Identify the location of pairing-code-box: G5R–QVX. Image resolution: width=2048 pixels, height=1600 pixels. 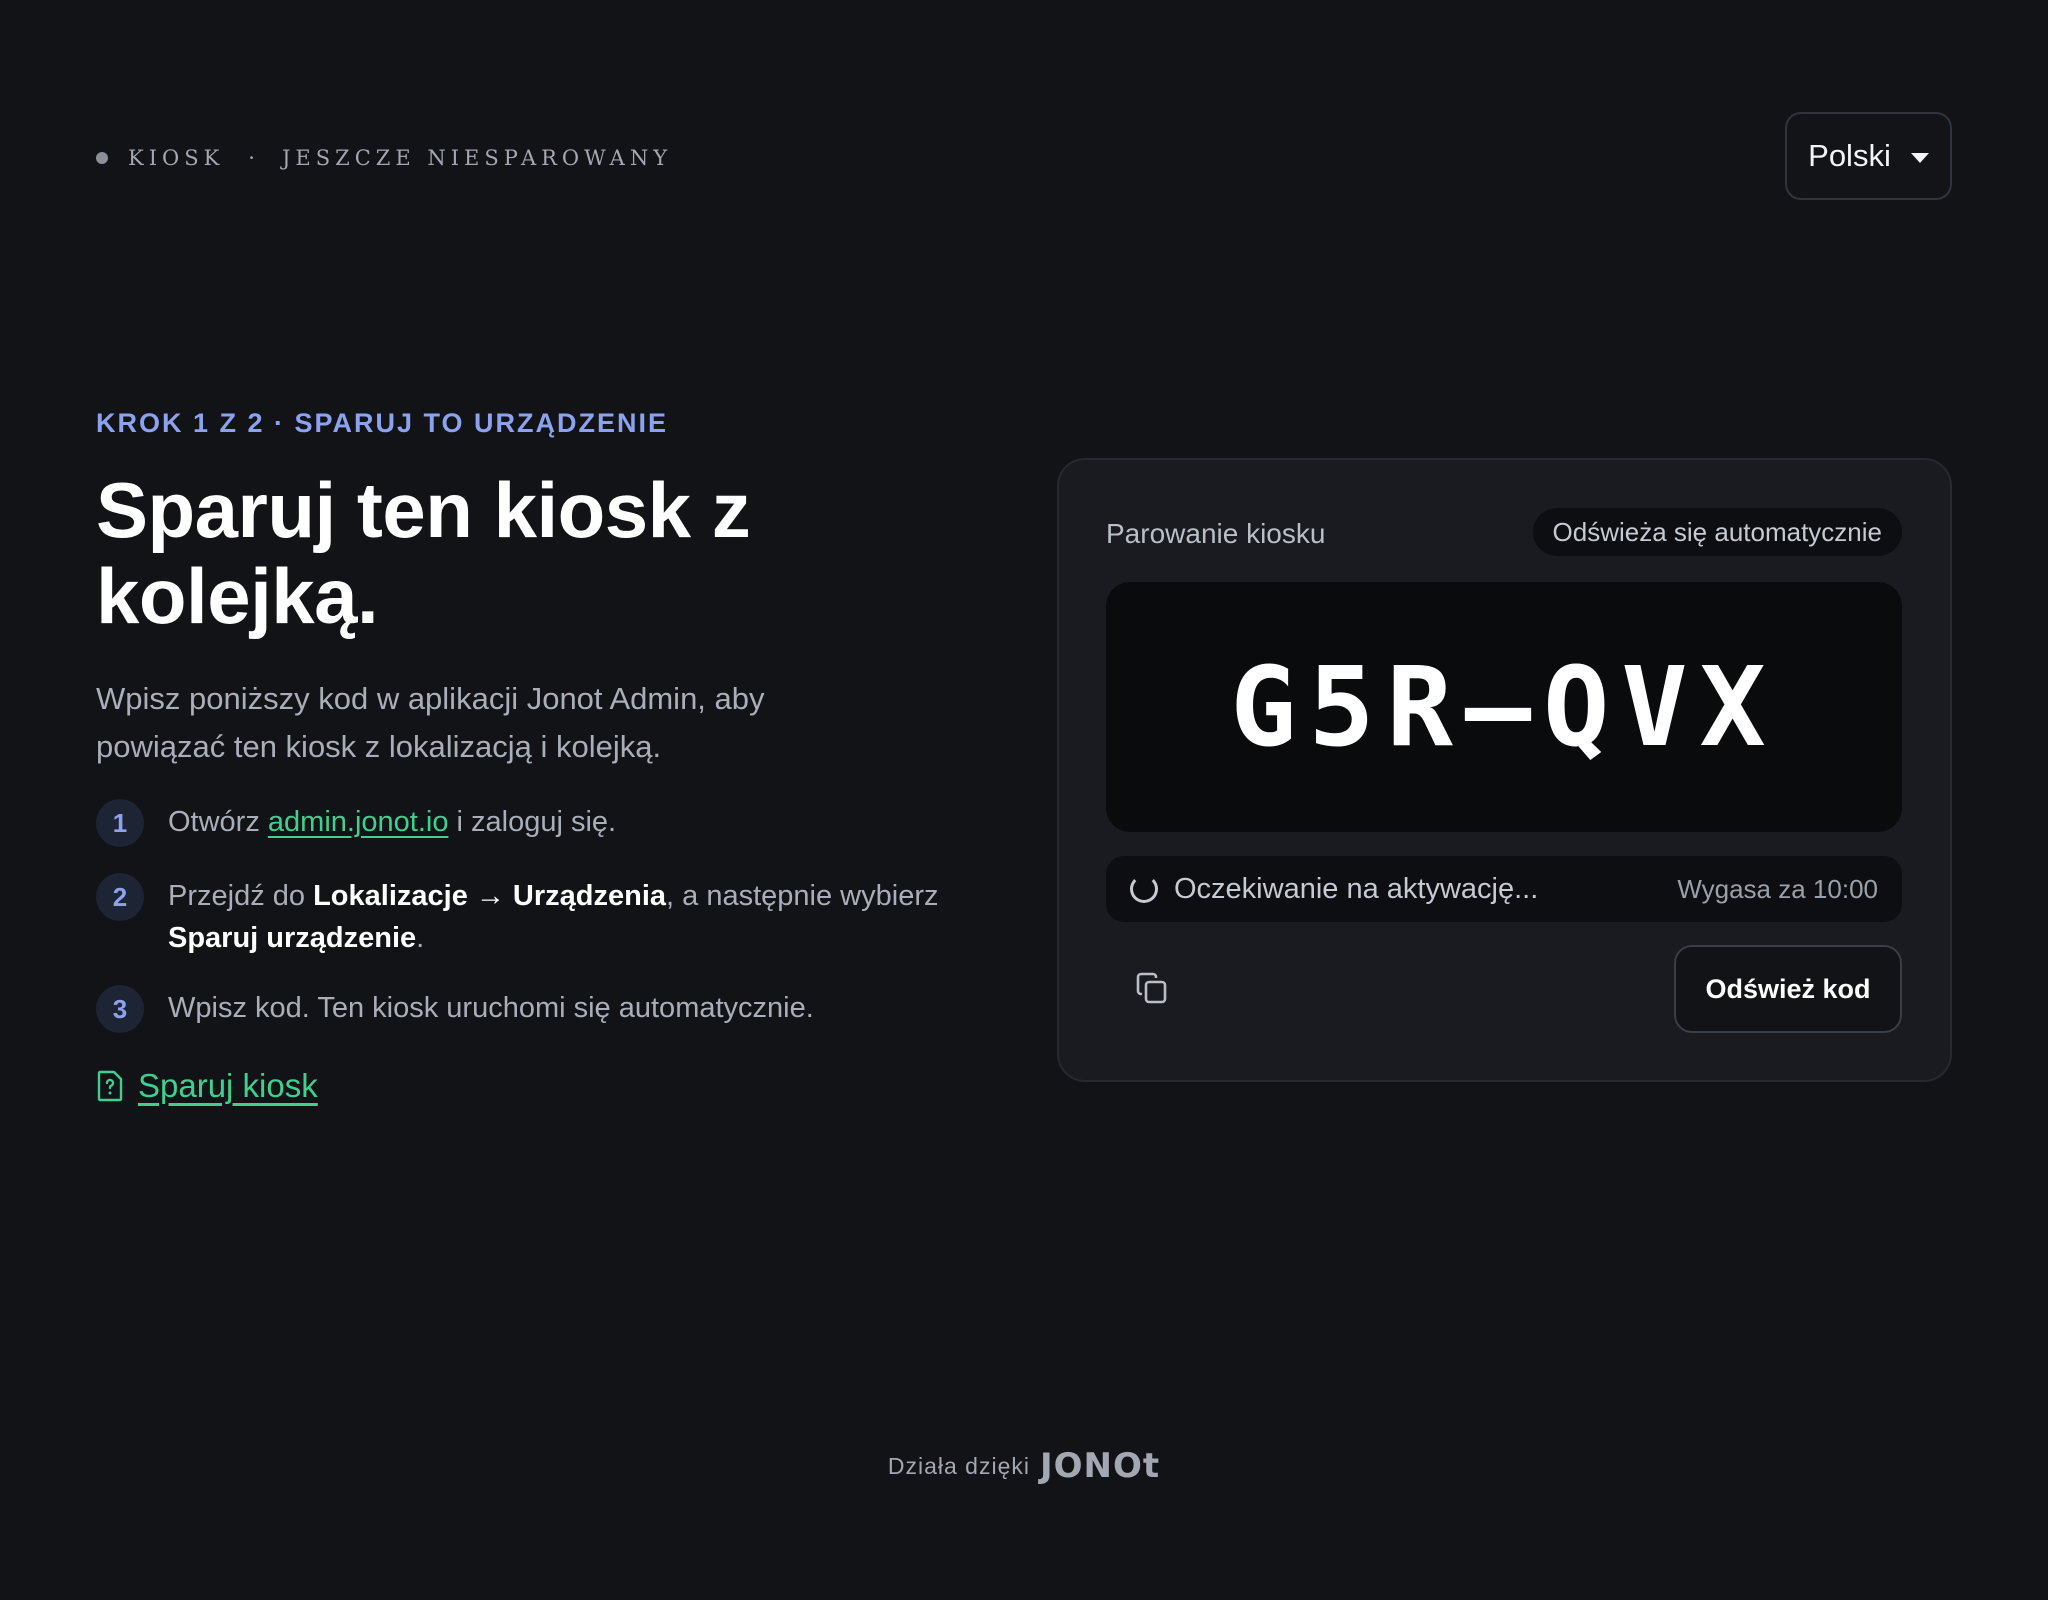
(1504, 707).